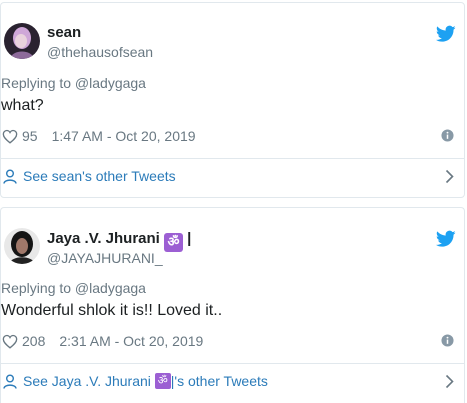 The image size is (467, 403). I want to click on timestamp: 2:31 AM - Oct 20, 2019, so click(131, 341).